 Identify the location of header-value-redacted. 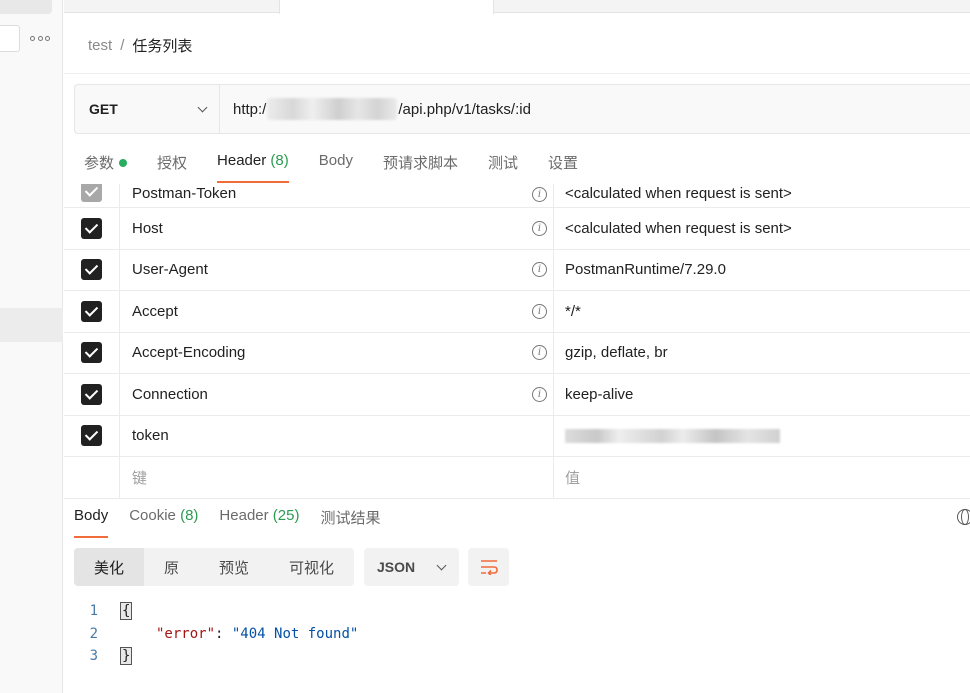
(672, 435).